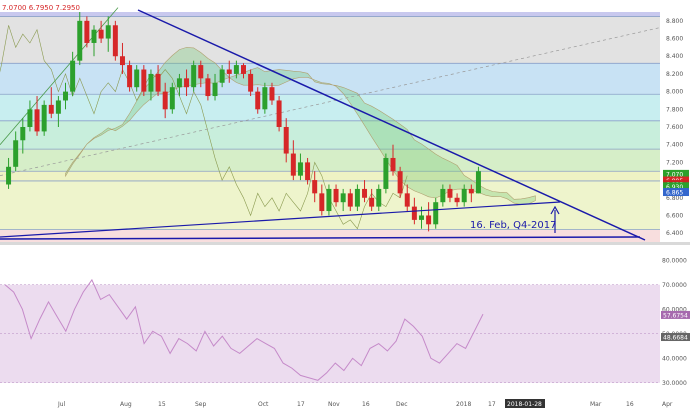 This screenshot has height=412, width=690. Describe the element at coordinates (334, 404) in the screenshot. I see `time-tick-label: Nov` at that location.